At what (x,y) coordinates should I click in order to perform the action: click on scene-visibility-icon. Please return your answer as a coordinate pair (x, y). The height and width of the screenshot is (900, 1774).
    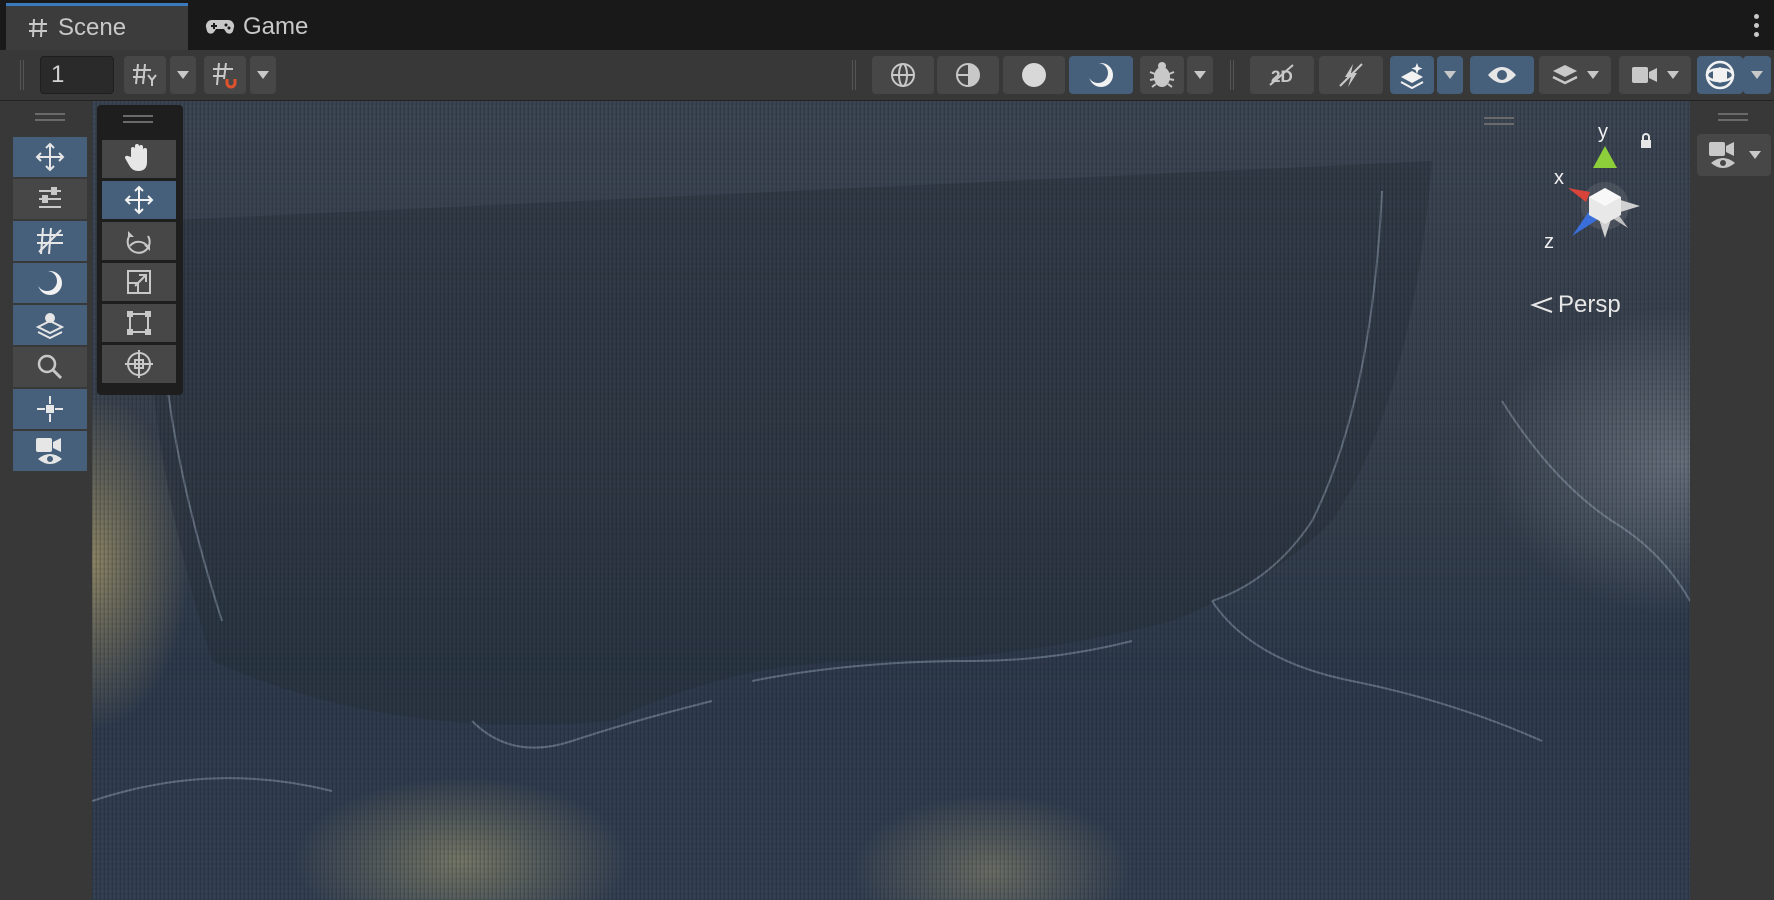
    Looking at the image, I should click on (1502, 75).